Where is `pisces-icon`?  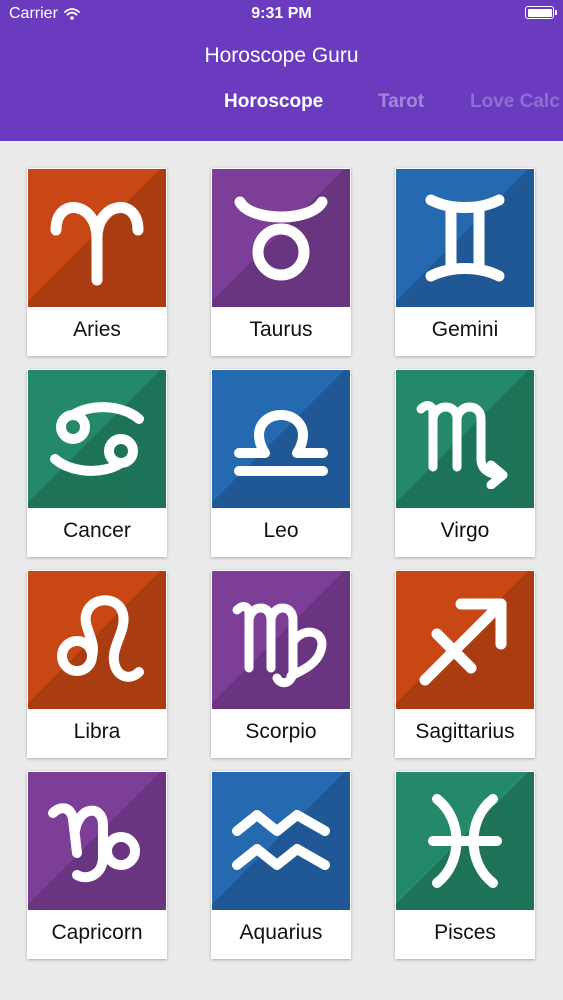 pisces-icon is located at coordinates (465, 841).